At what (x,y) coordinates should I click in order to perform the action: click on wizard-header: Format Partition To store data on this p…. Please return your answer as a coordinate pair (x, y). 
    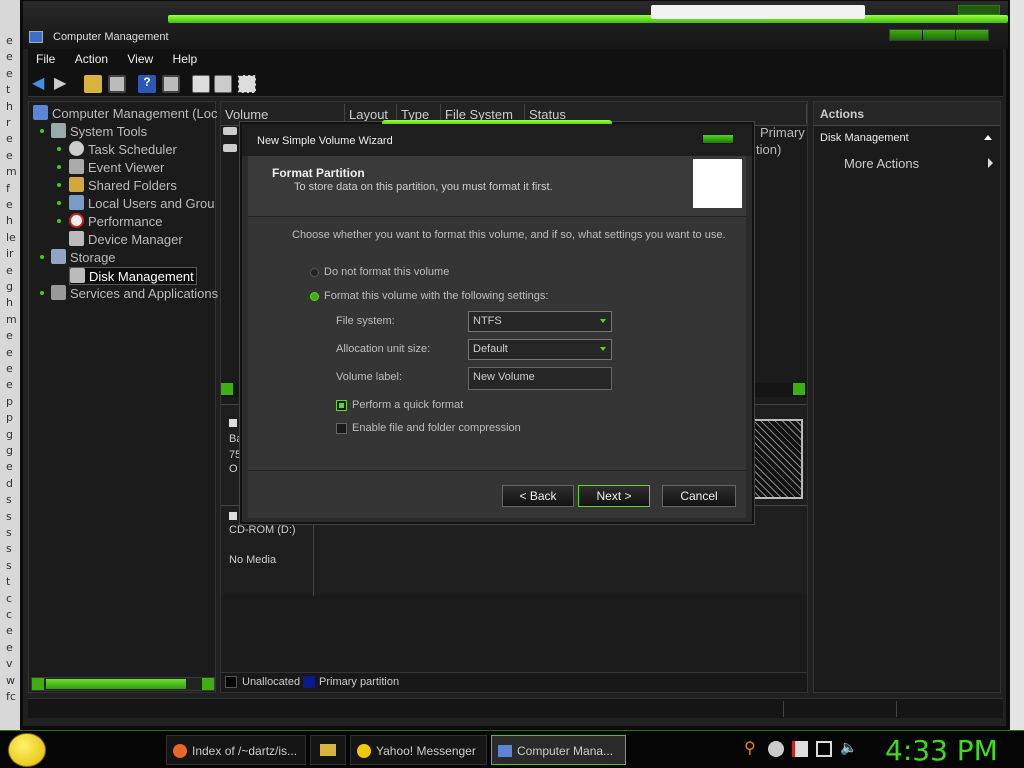
    Looking at the image, I should click on (497, 186).